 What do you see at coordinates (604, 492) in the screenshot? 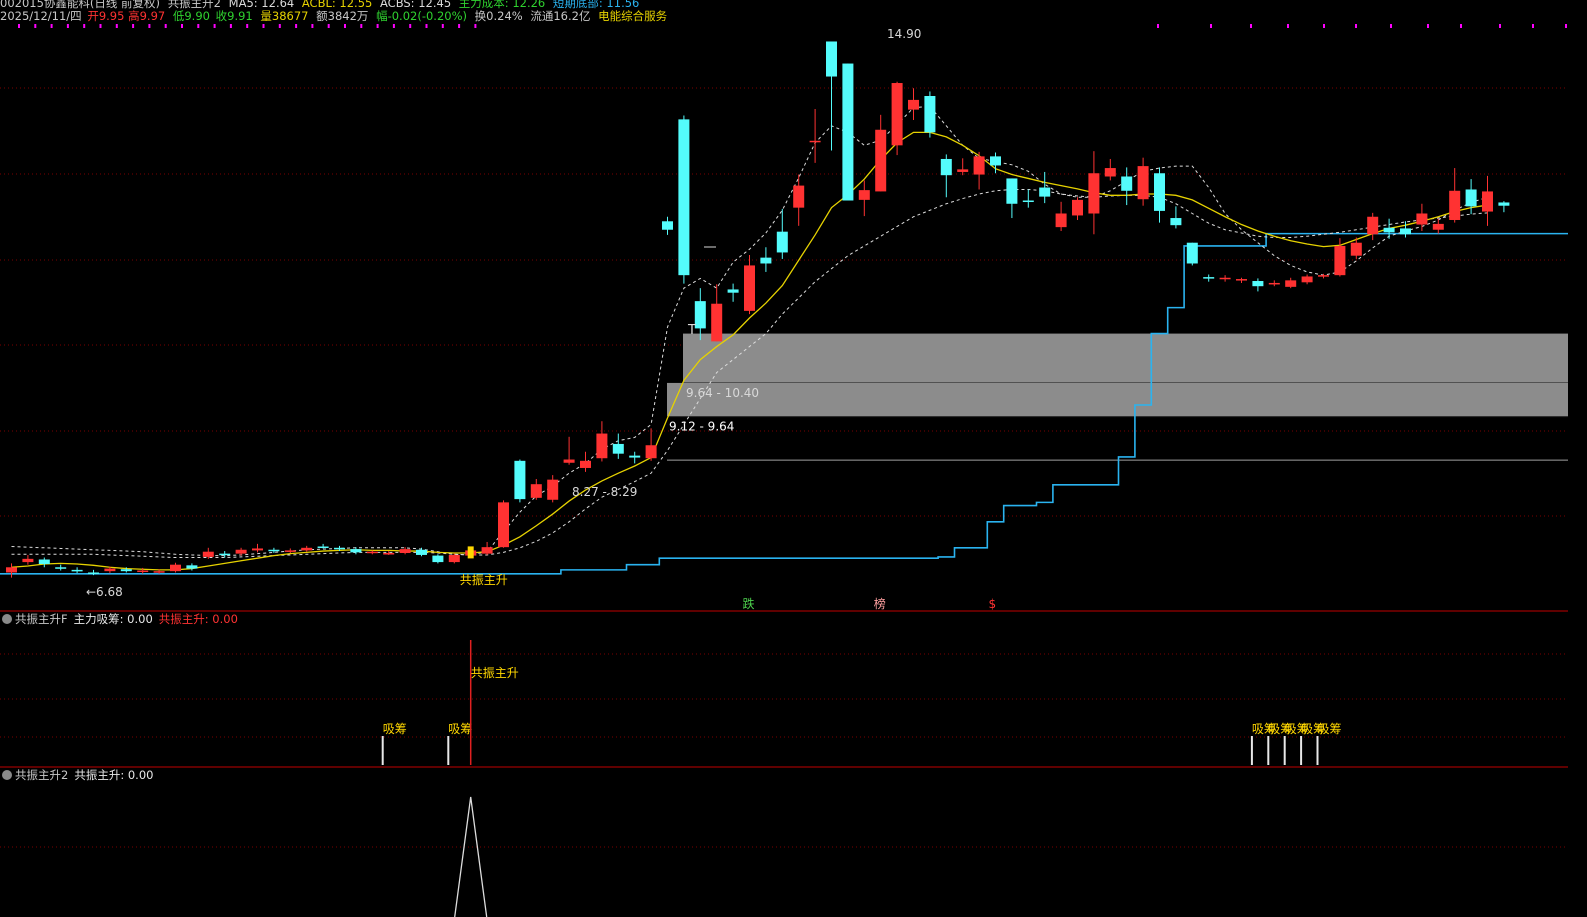
I see `range-label: 8.27 - 8.29` at bounding box center [604, 492].